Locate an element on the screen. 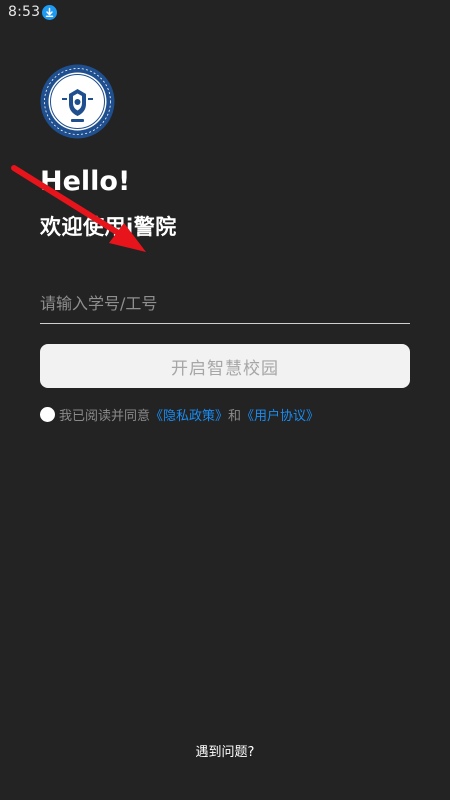 The image size is (450, 800). welcome-heading: 欢迎使用i警院 is located at coordinates (108, 227).